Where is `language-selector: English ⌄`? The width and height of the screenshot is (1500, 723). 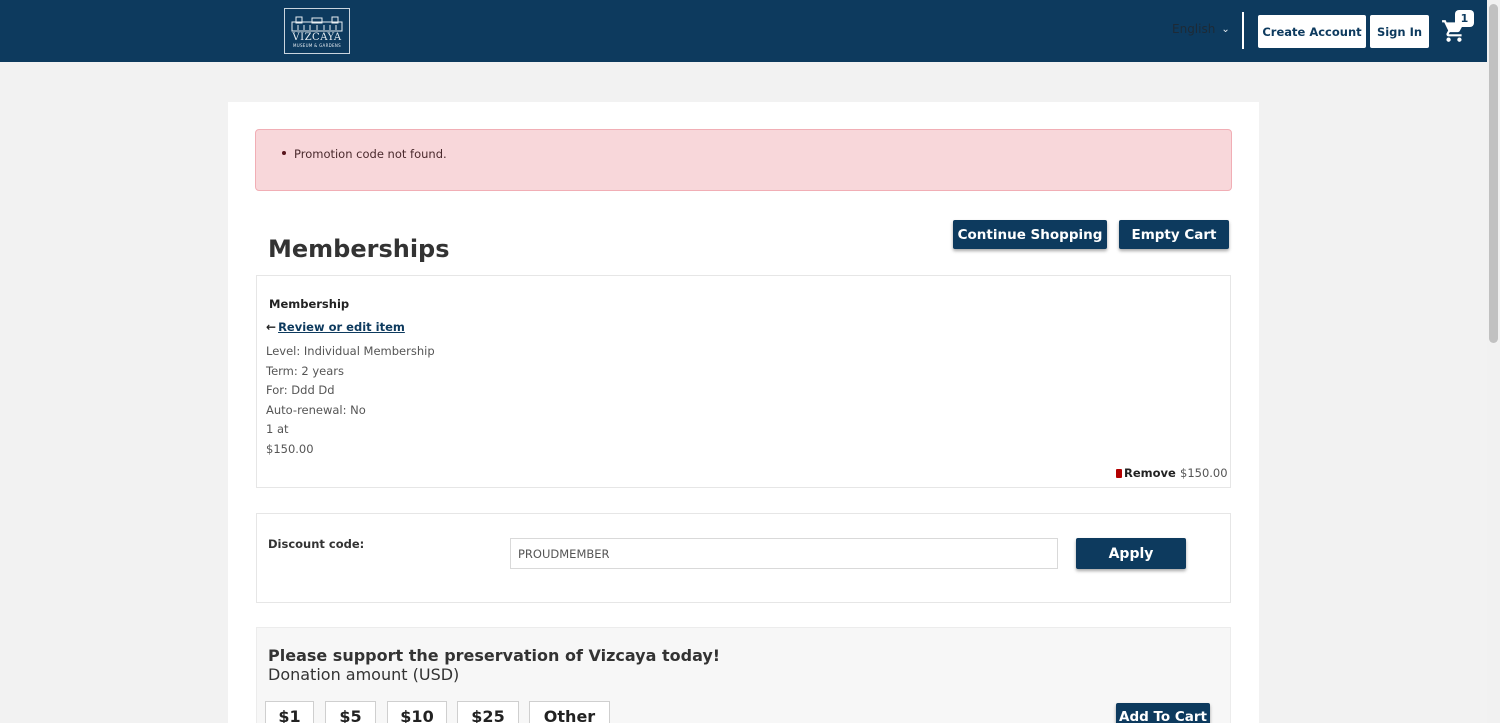
language-selector: English ⌄ is located at coordinates (1201, 29).